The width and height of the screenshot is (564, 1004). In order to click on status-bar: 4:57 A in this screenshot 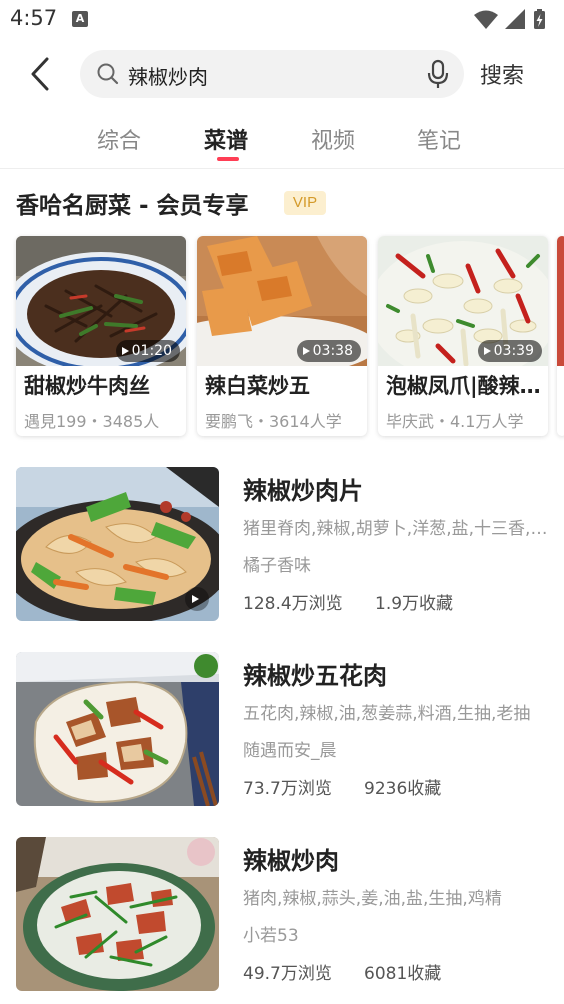, I will do `click(282, 19)`.